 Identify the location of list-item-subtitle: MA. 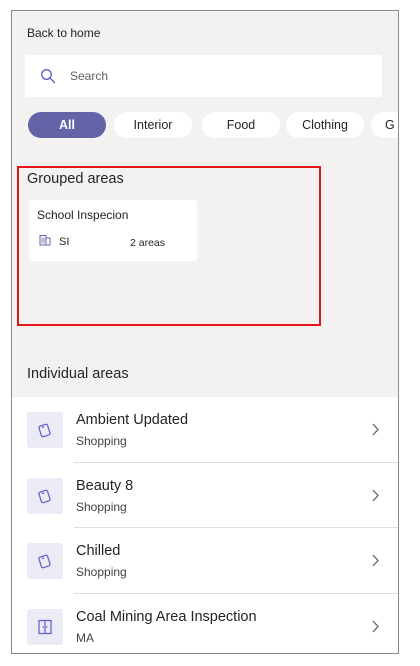
(85, 637).